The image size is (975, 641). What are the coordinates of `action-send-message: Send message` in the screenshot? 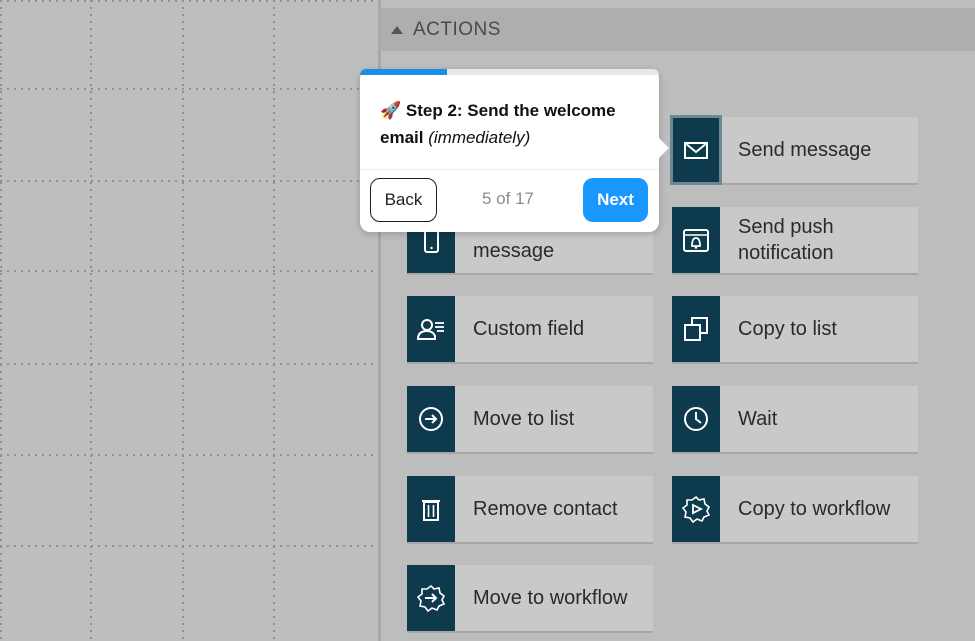 It's located at (794, 150).